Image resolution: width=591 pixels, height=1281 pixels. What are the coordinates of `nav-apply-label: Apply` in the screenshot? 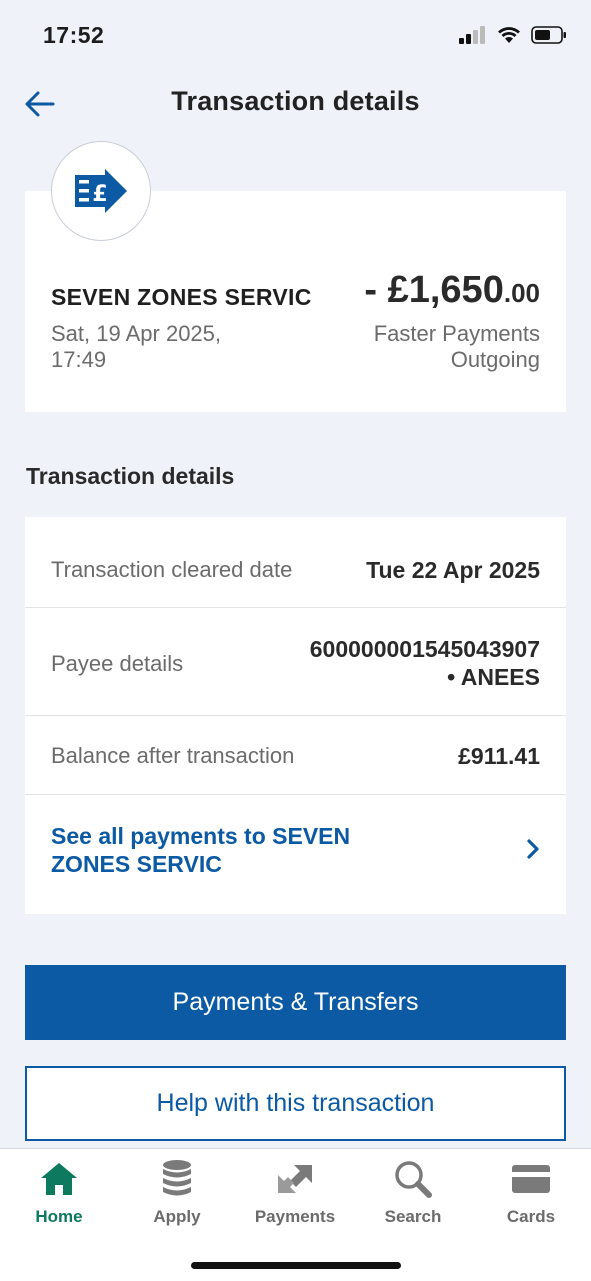 It's located at (177, 1216).